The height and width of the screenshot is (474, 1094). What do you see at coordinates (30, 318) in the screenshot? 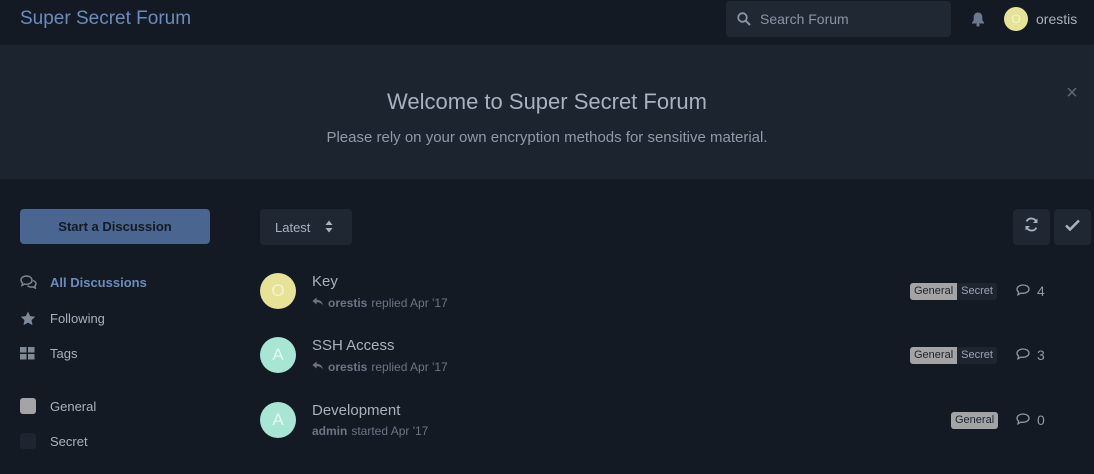
I see `star-icon` at bounding box center [30, 318].